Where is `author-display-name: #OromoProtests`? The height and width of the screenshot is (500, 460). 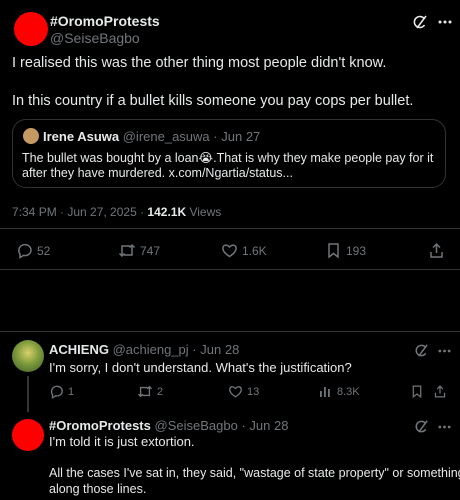 author-display-name: #OromoProtests is located at coordinates (105, 21).